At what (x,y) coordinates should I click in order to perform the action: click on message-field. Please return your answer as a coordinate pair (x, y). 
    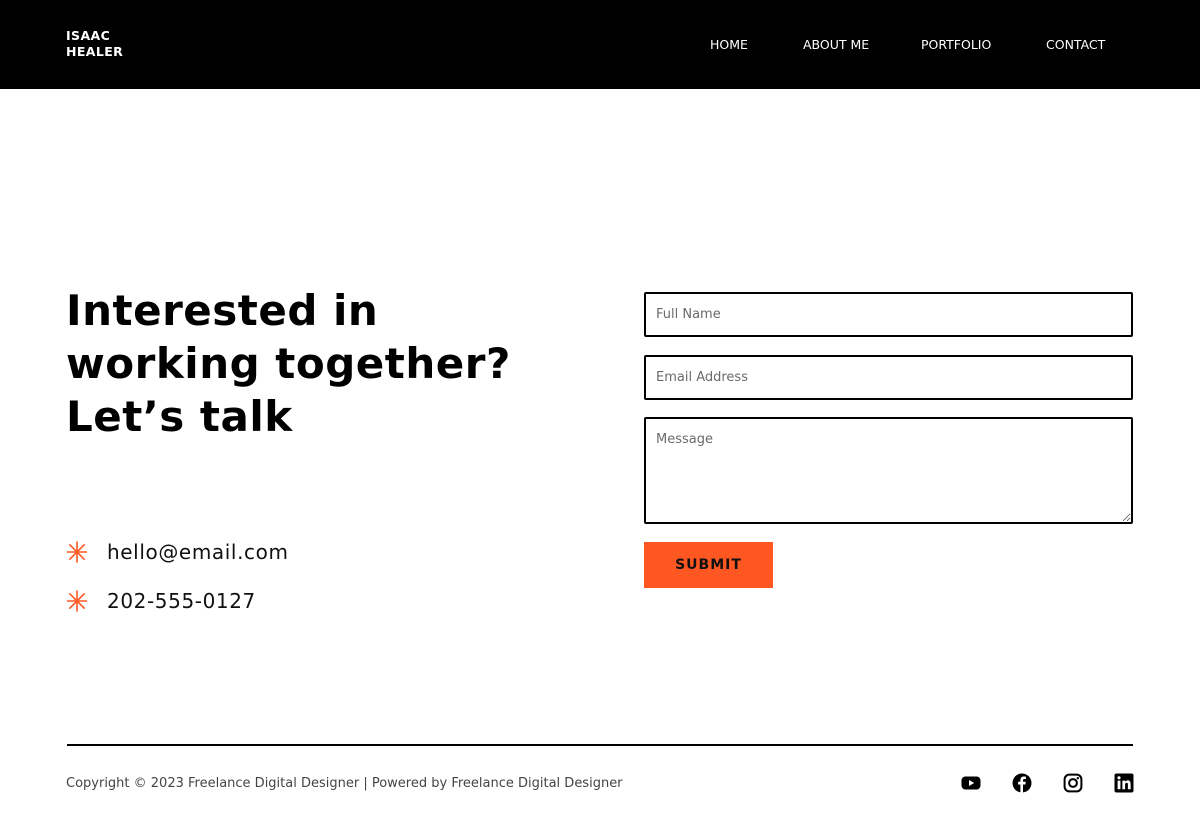
    Looking at the image, I should click on (888, 470).